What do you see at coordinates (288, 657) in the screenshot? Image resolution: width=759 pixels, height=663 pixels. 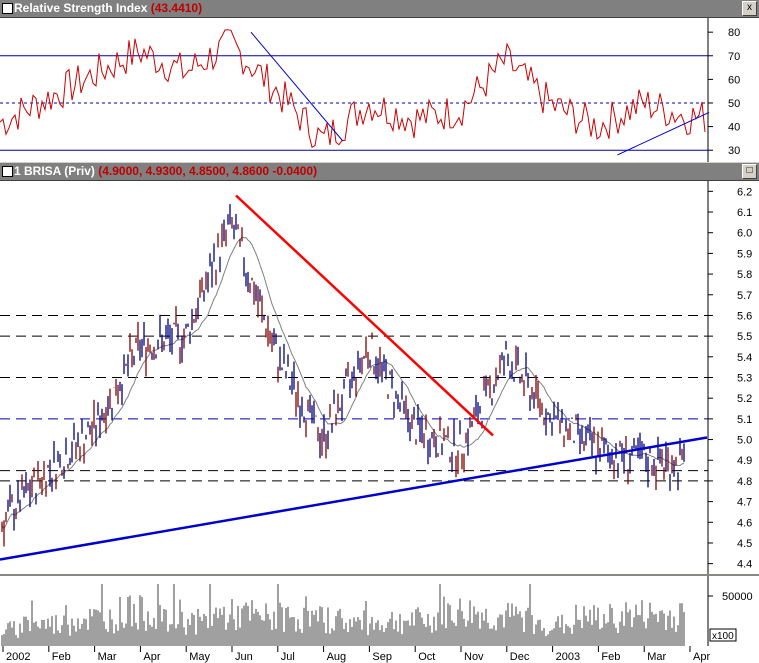 I see `x-tick-label: Jul` at bounding box center [288, 657].